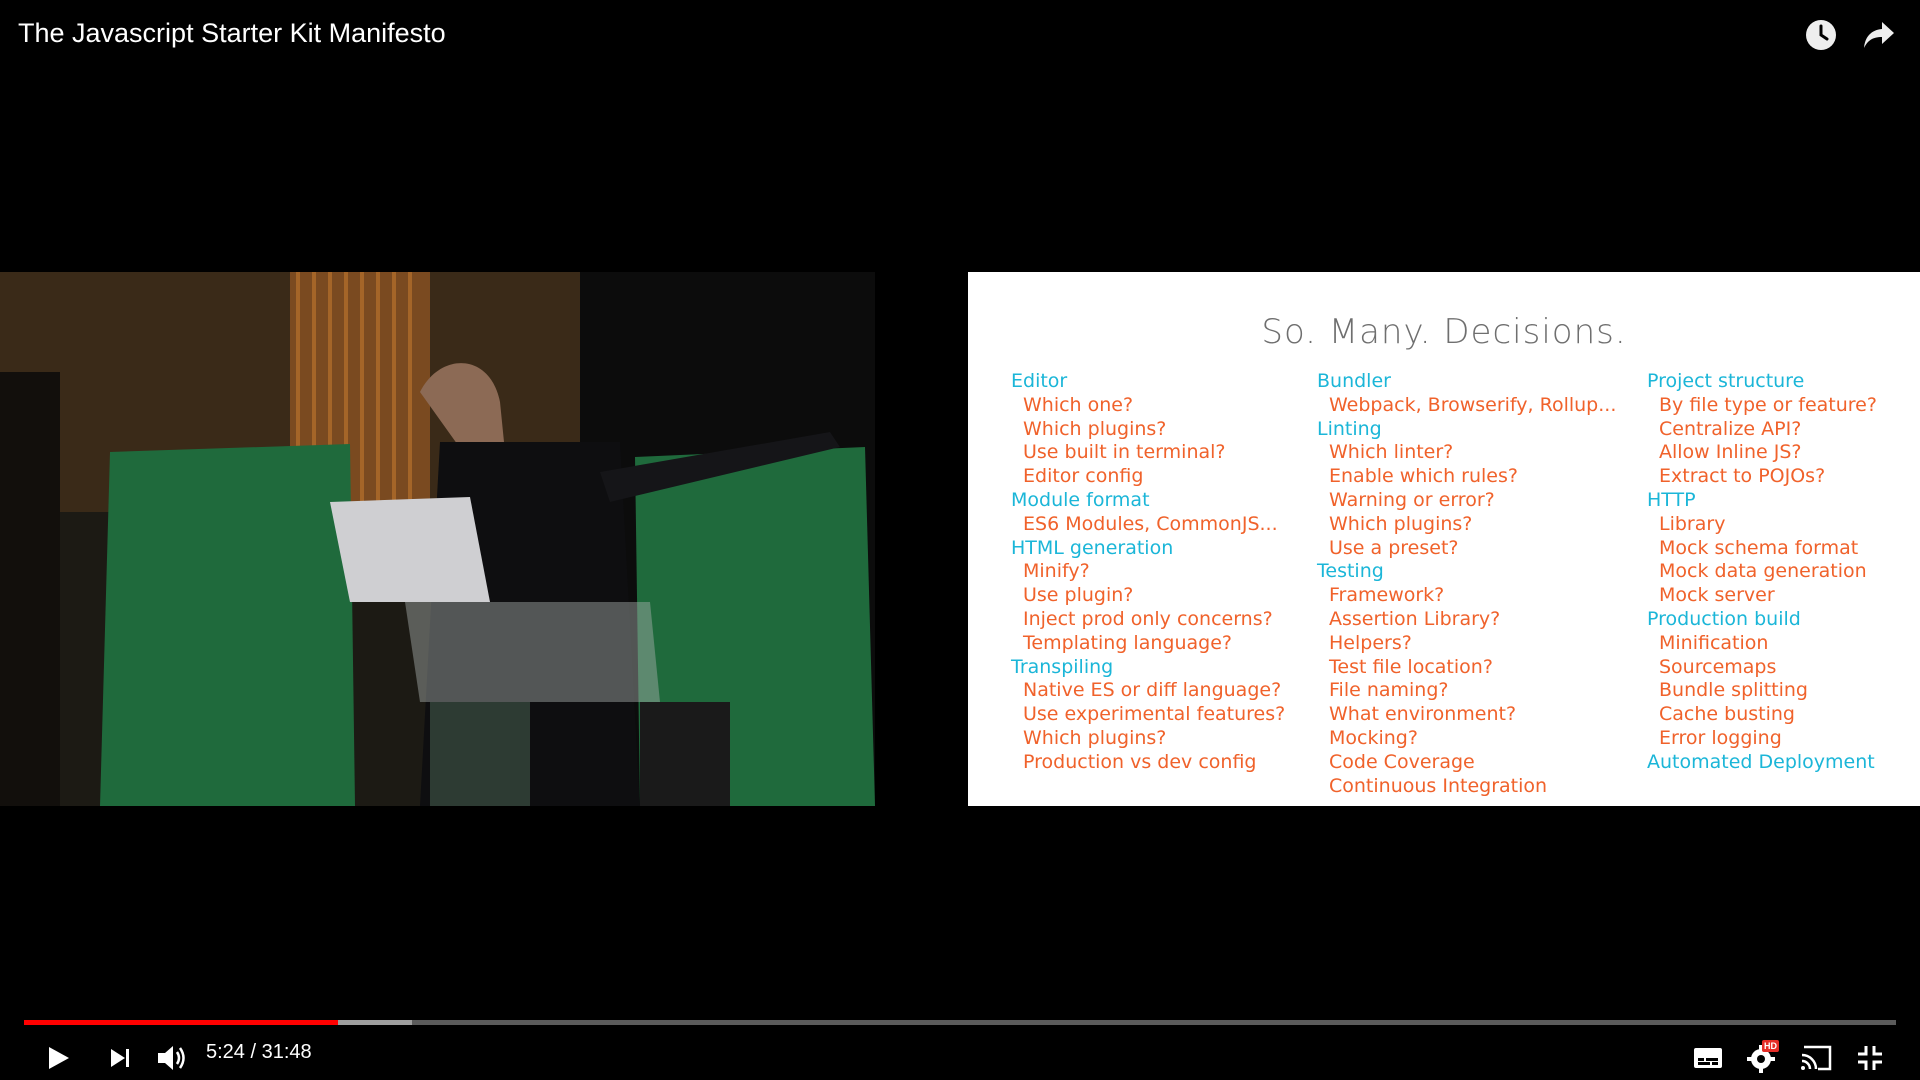  I want to click on progress-bar, so click(960, 1022).